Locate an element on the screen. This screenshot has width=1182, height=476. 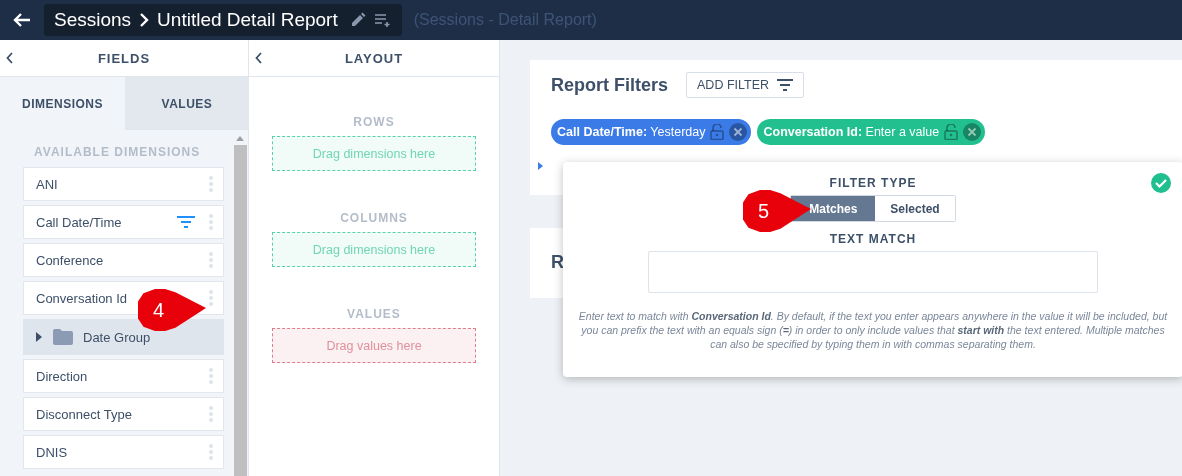
field-label: Disconnect Type is located at coordinates (84, 414).